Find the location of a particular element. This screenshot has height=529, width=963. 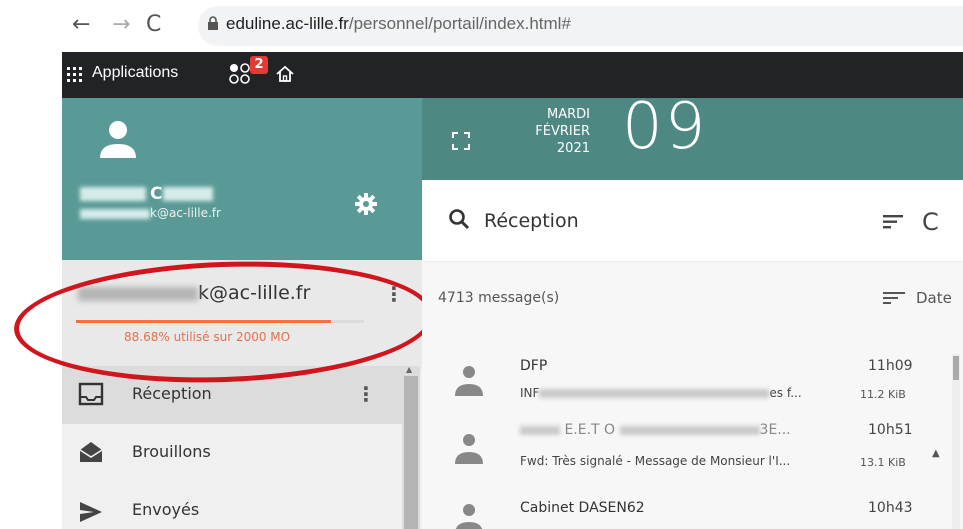

drafts-icon is located at coordinates (91, 452).